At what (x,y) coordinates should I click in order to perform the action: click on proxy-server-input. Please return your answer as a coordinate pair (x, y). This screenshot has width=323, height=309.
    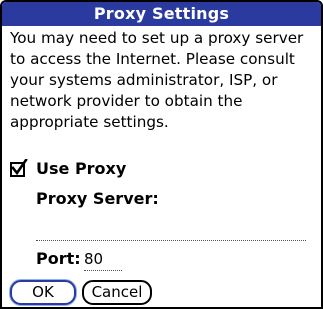
    Looking at the image, I should click on (171, 229).